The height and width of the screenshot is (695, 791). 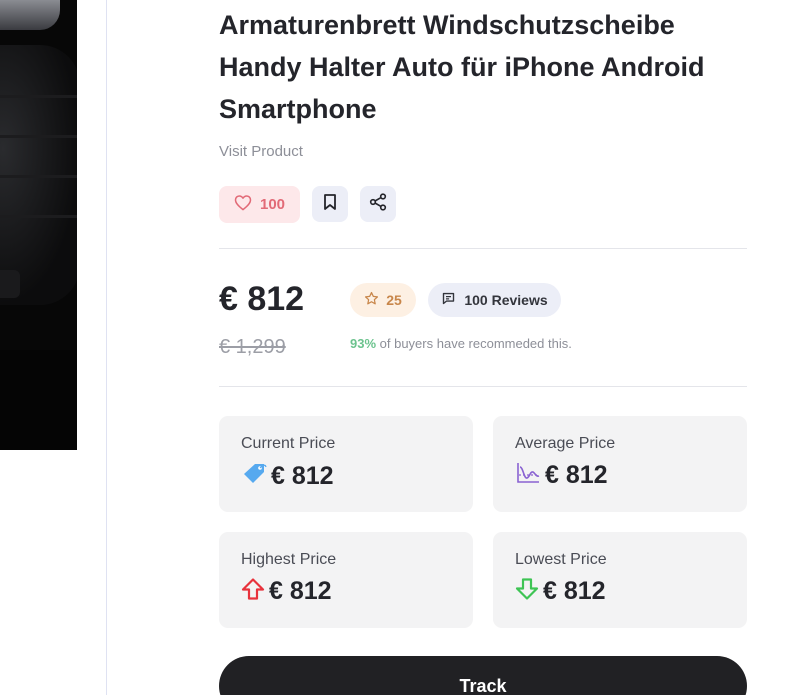 I want to click on recommend-text: 93% of buyers have recommeded this., so click(x=461, y=343).